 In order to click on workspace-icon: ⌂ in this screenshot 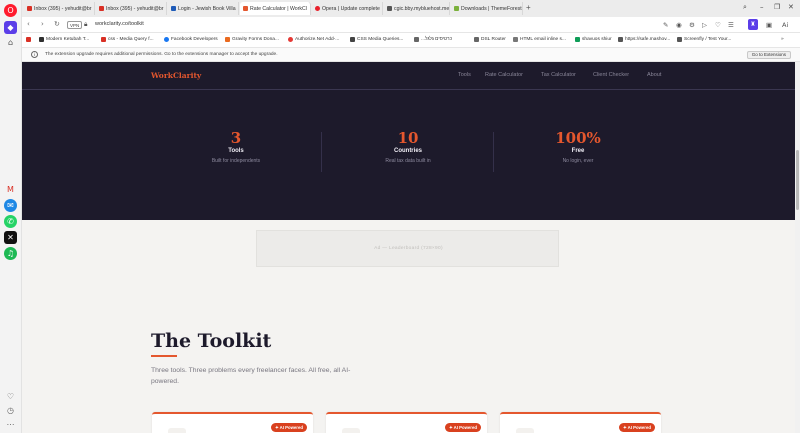, I will do `click(10, 42)`.